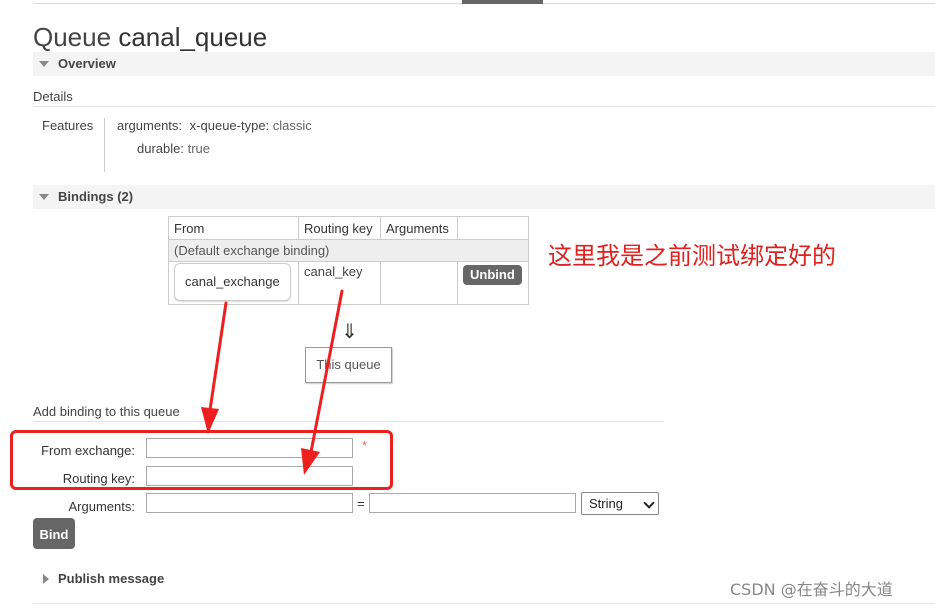  I want to click on arrow-to-routing-key-icon, so click(322, 382).